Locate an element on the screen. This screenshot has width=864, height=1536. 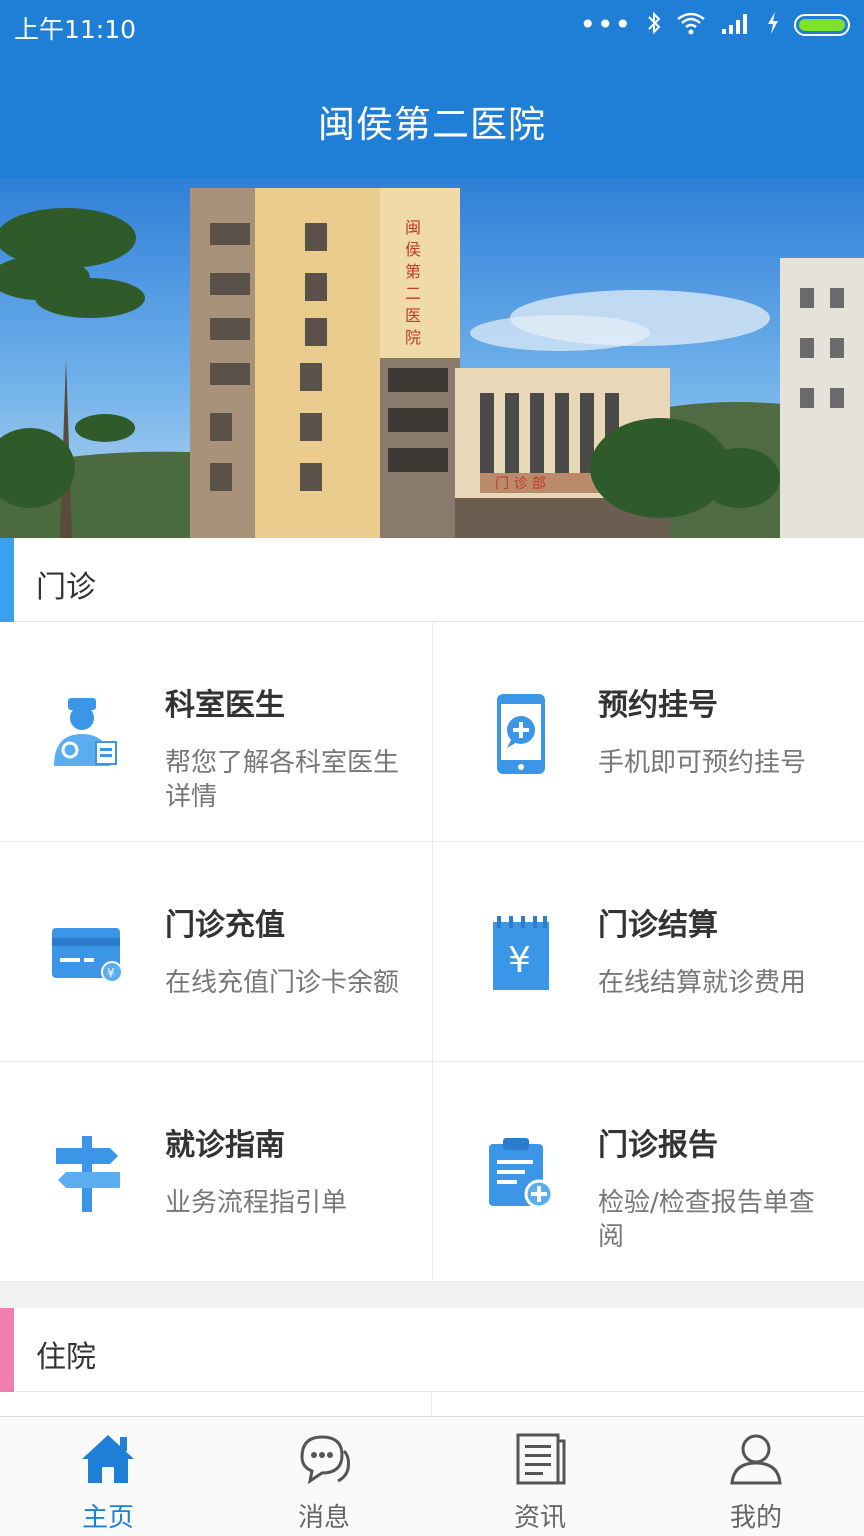
nav-label: 资讯 is located at coordinates (539, 1518).